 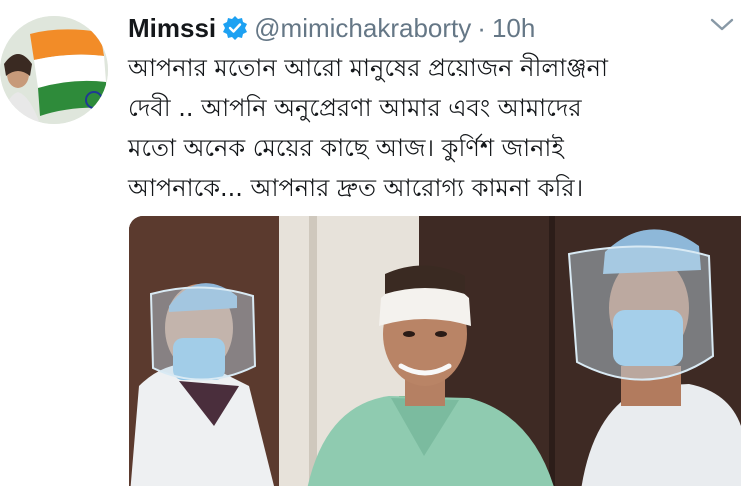 I want to click on tweet-header: Mimssi @mimichakraborty · 10h, so click(x=331, y=28).